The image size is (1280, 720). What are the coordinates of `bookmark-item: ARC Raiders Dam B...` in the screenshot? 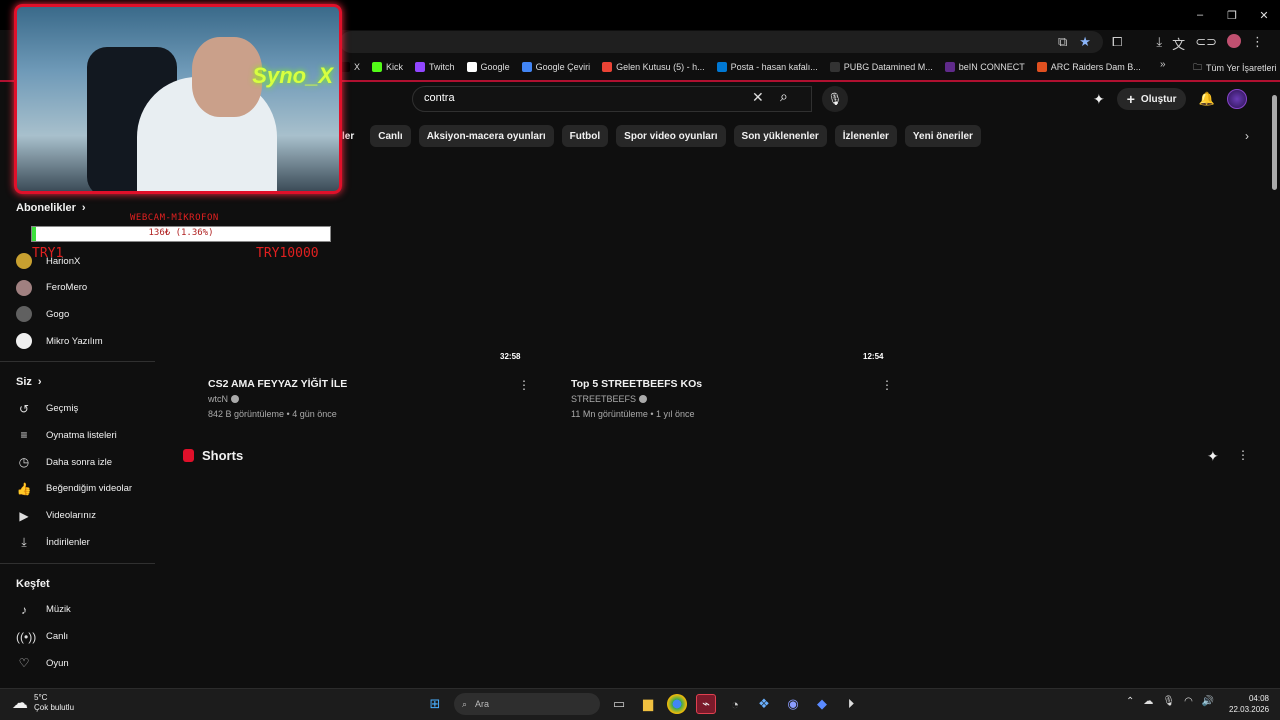 It's located at (1088, 66).